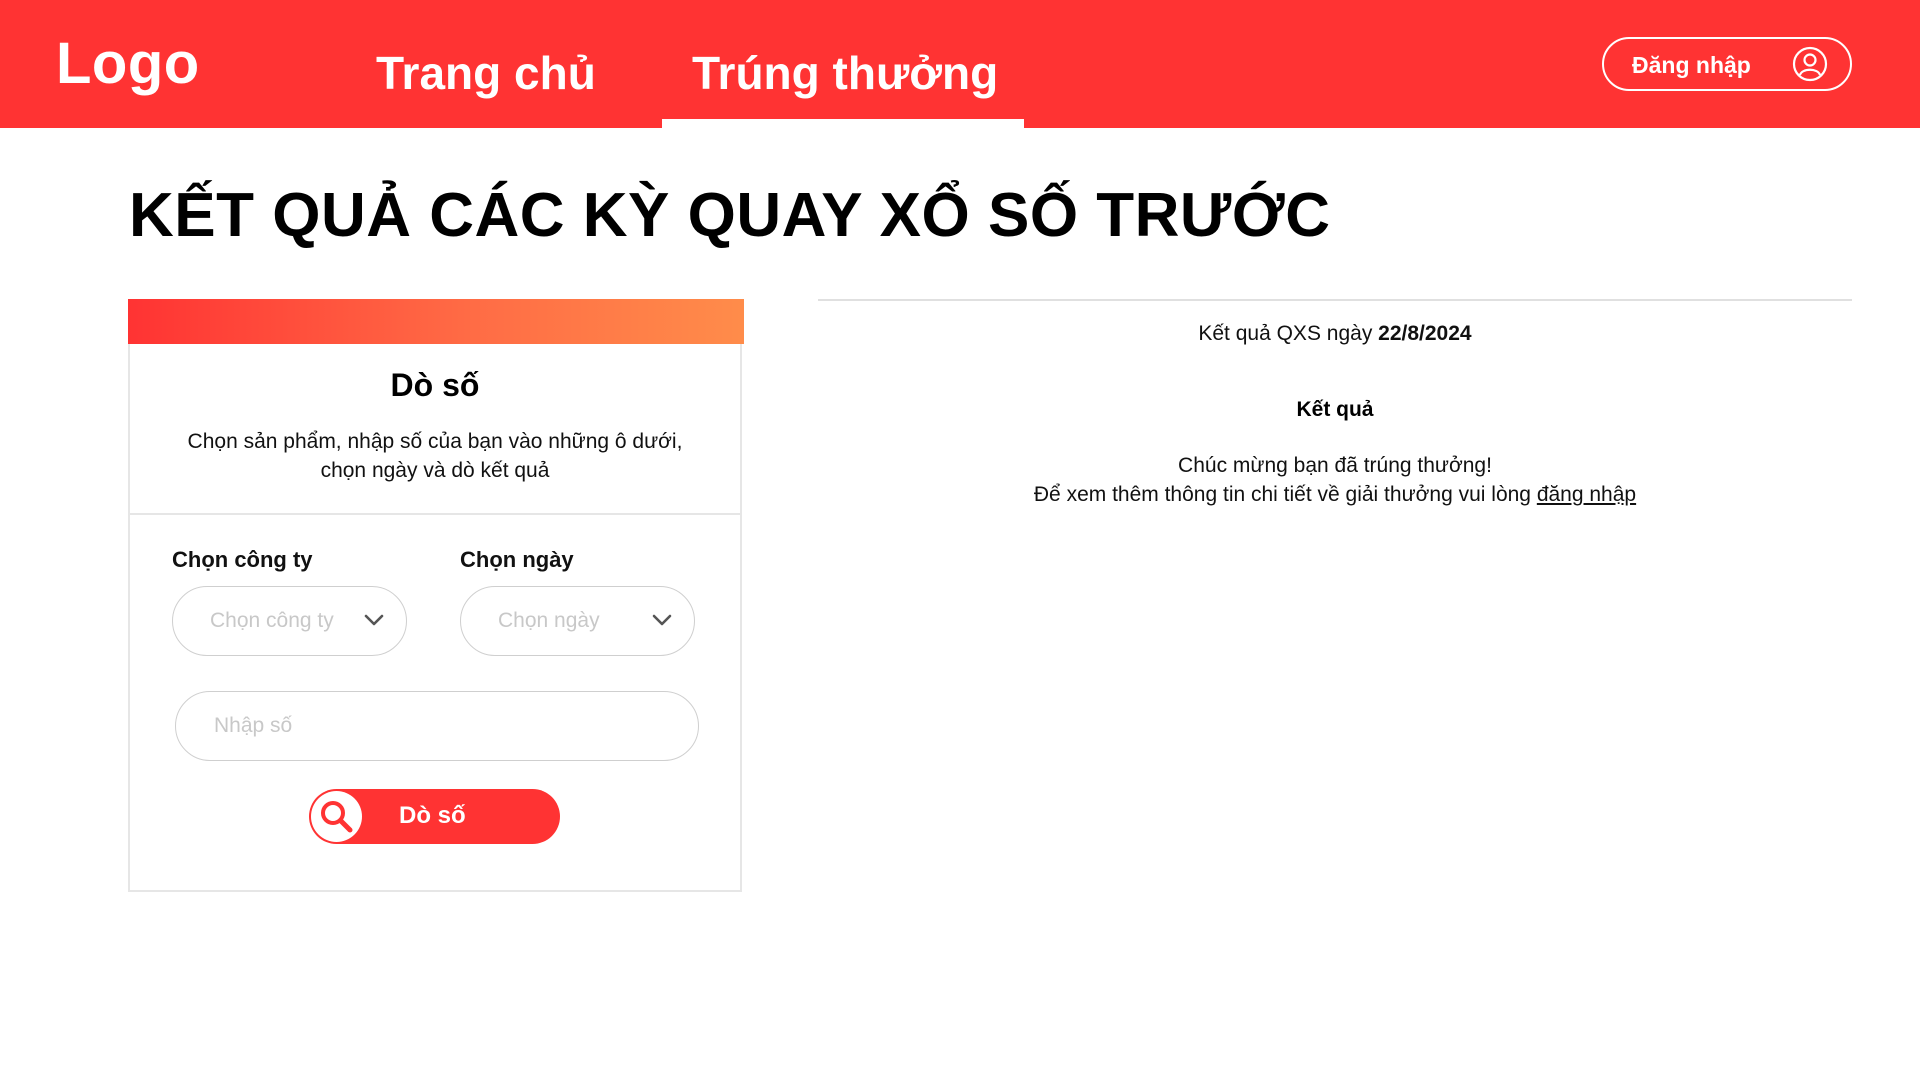 The image size is (1920, 1080). What do you see at coordinates (845, 73) in the screenshot?
I see `nav-item-prize: Trúng thưởng` at bounding box center [845, 73].